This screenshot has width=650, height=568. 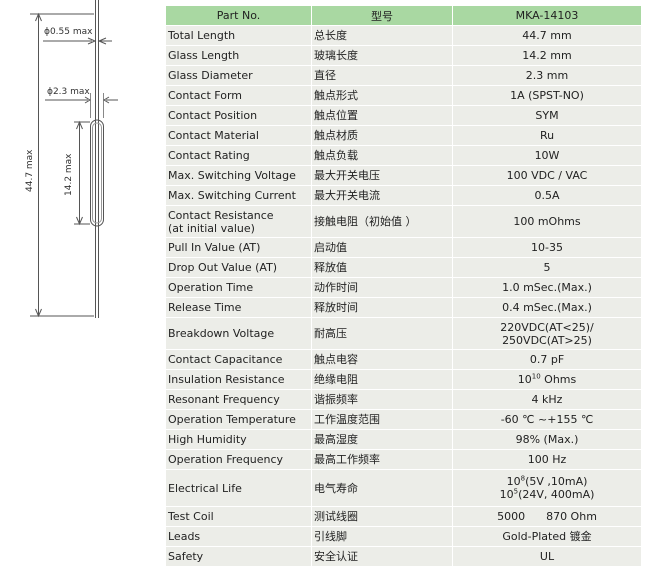 I want to click on row-value-line2: 105(24V, 400mA), so click(x=547, y=494).